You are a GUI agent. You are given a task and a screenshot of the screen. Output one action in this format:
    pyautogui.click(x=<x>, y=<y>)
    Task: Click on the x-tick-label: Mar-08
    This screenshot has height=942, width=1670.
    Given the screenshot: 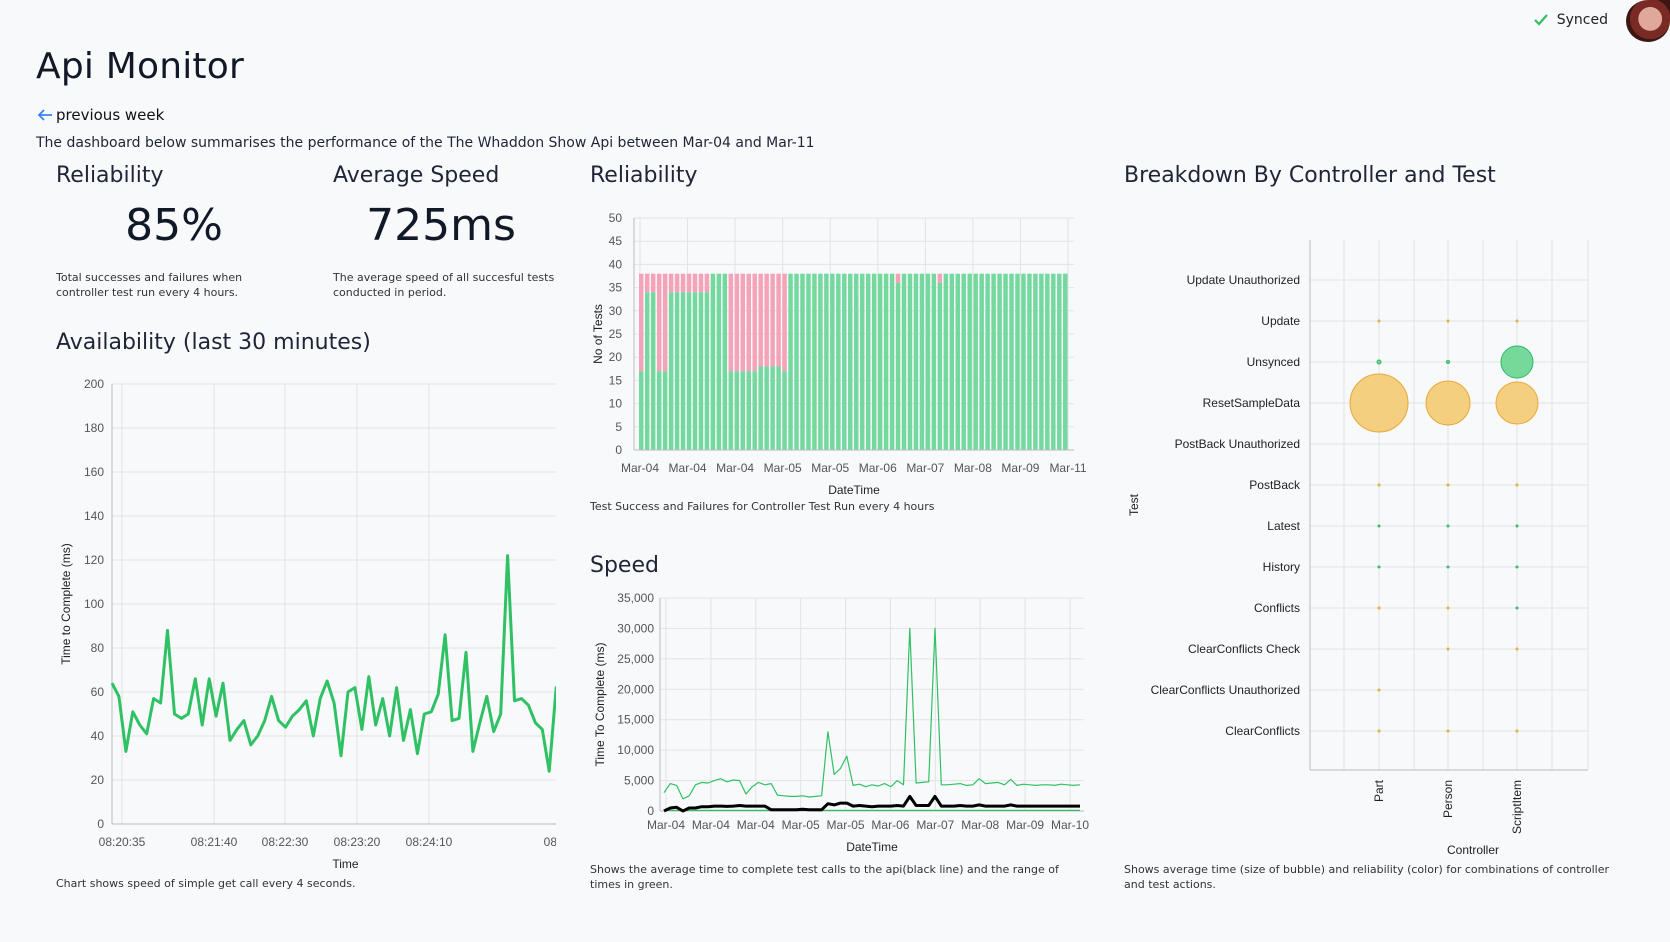 What is the action you would take?
    pyautogui.click(x=973, y=468)
    